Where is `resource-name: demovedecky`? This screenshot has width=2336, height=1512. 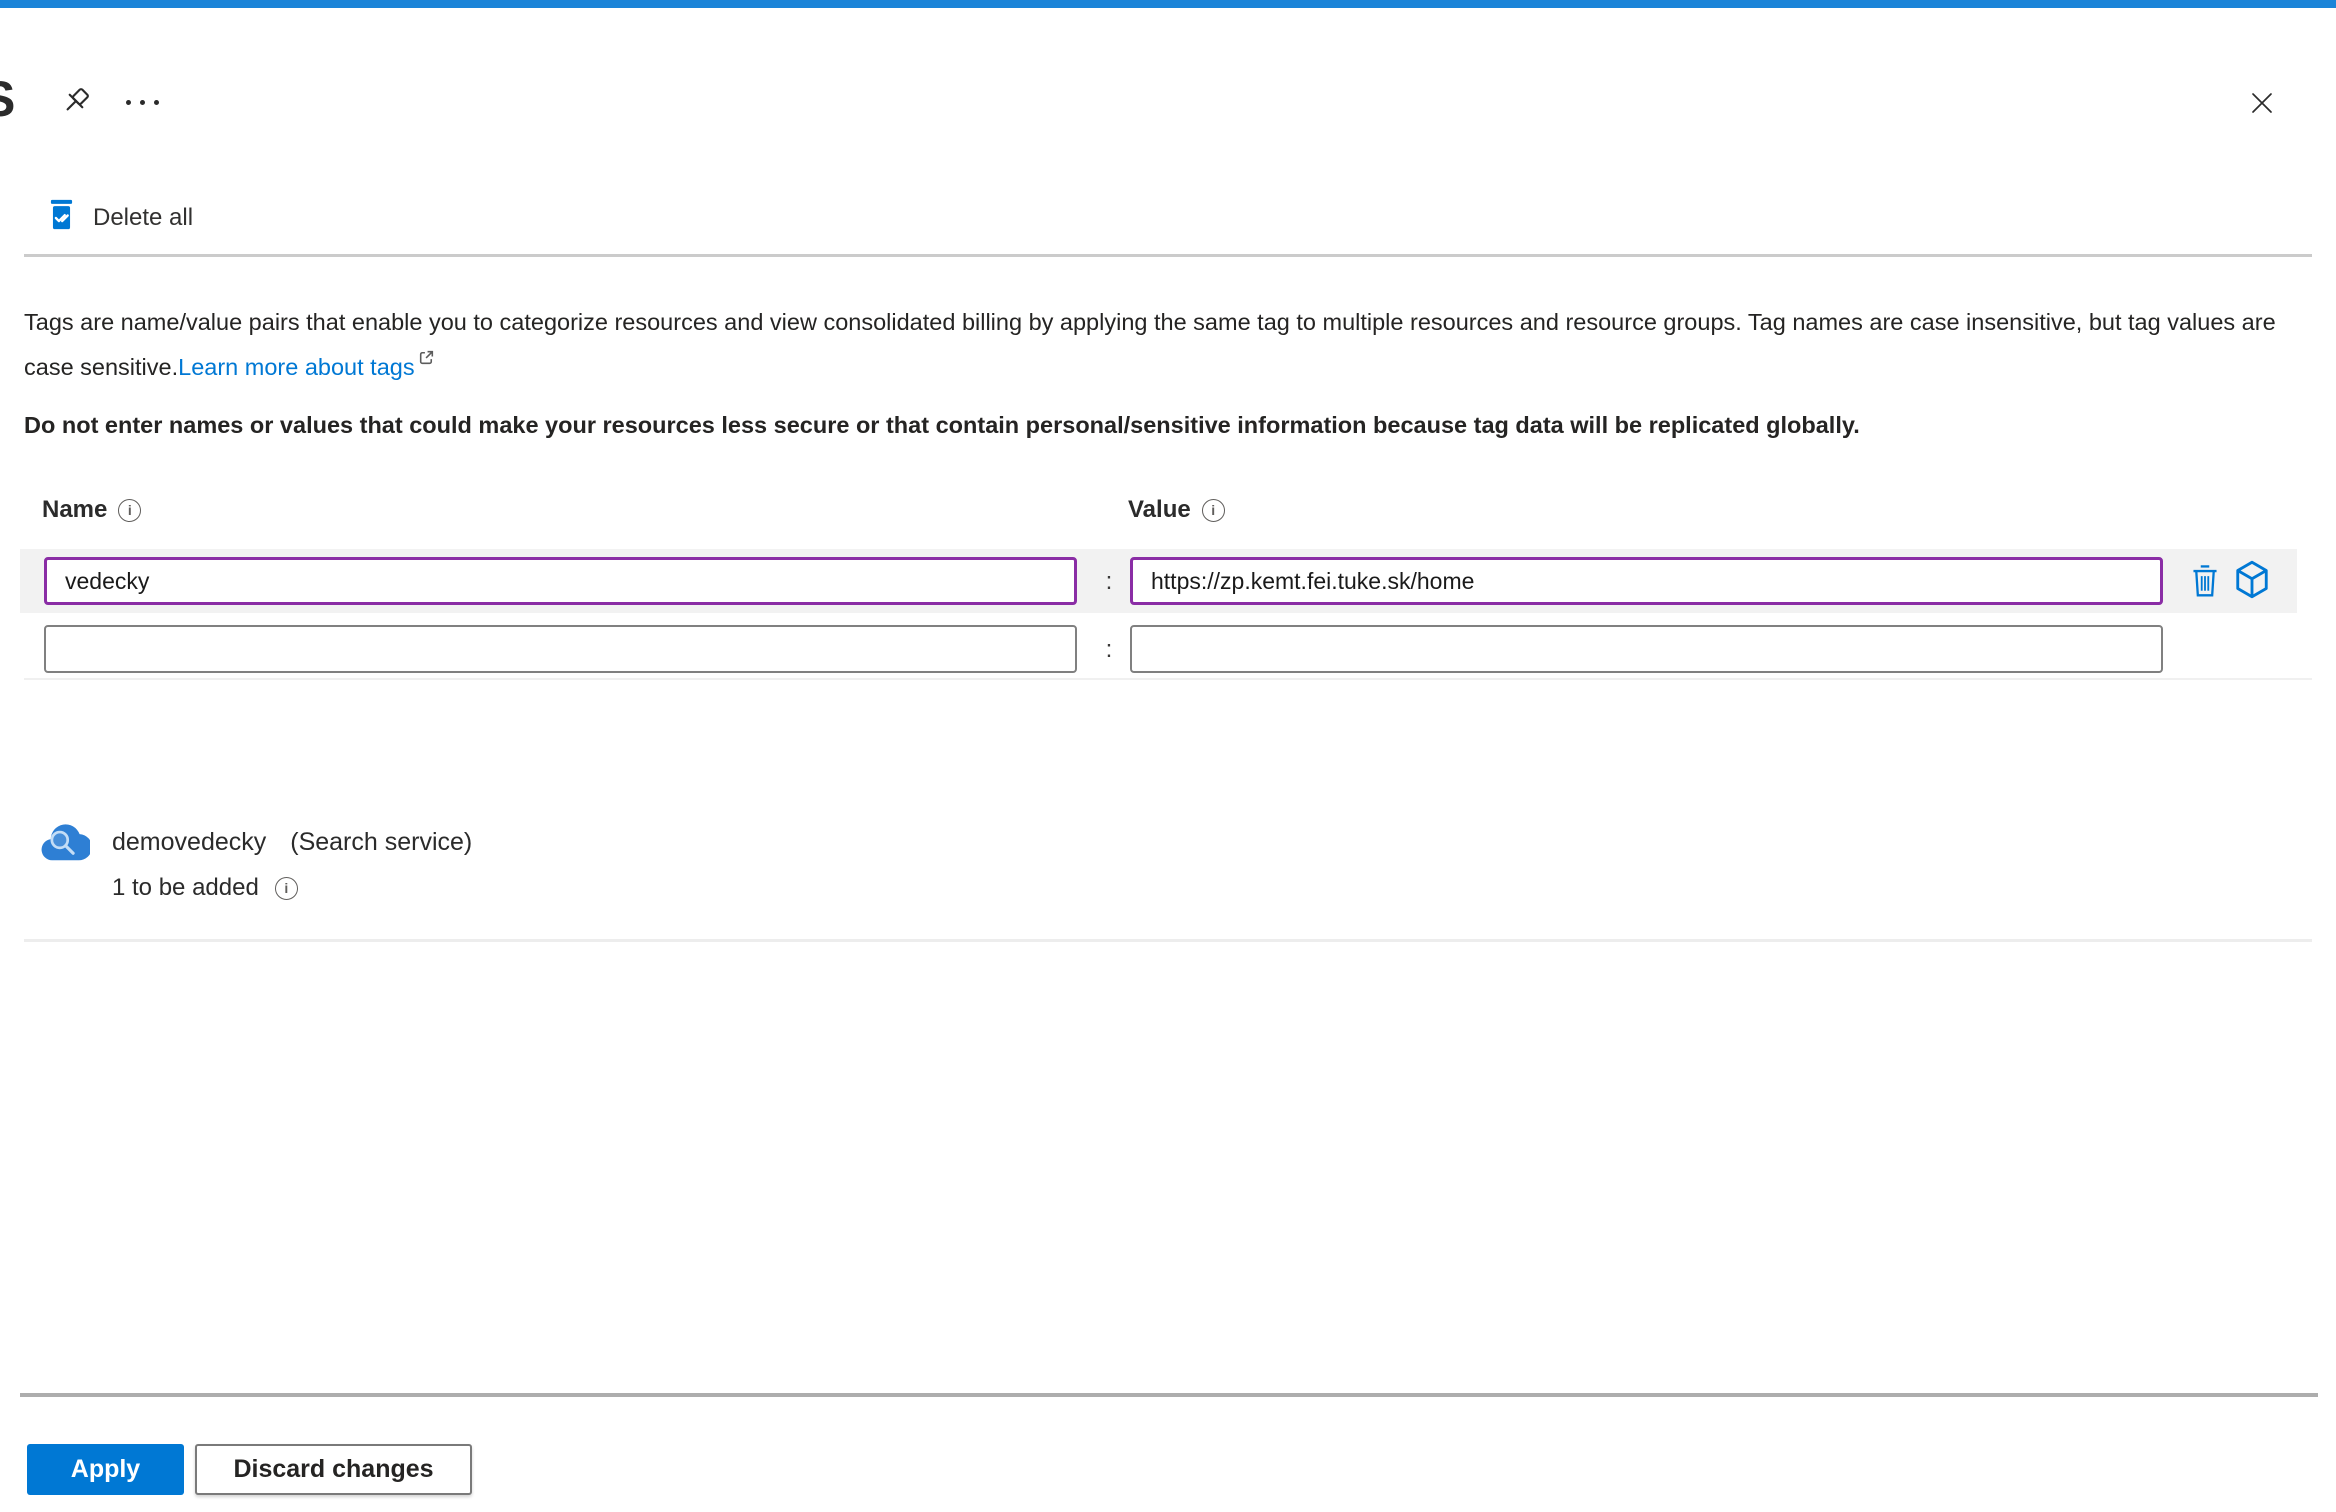 resource-name: demovedecky is located at coordinates (189, 842).